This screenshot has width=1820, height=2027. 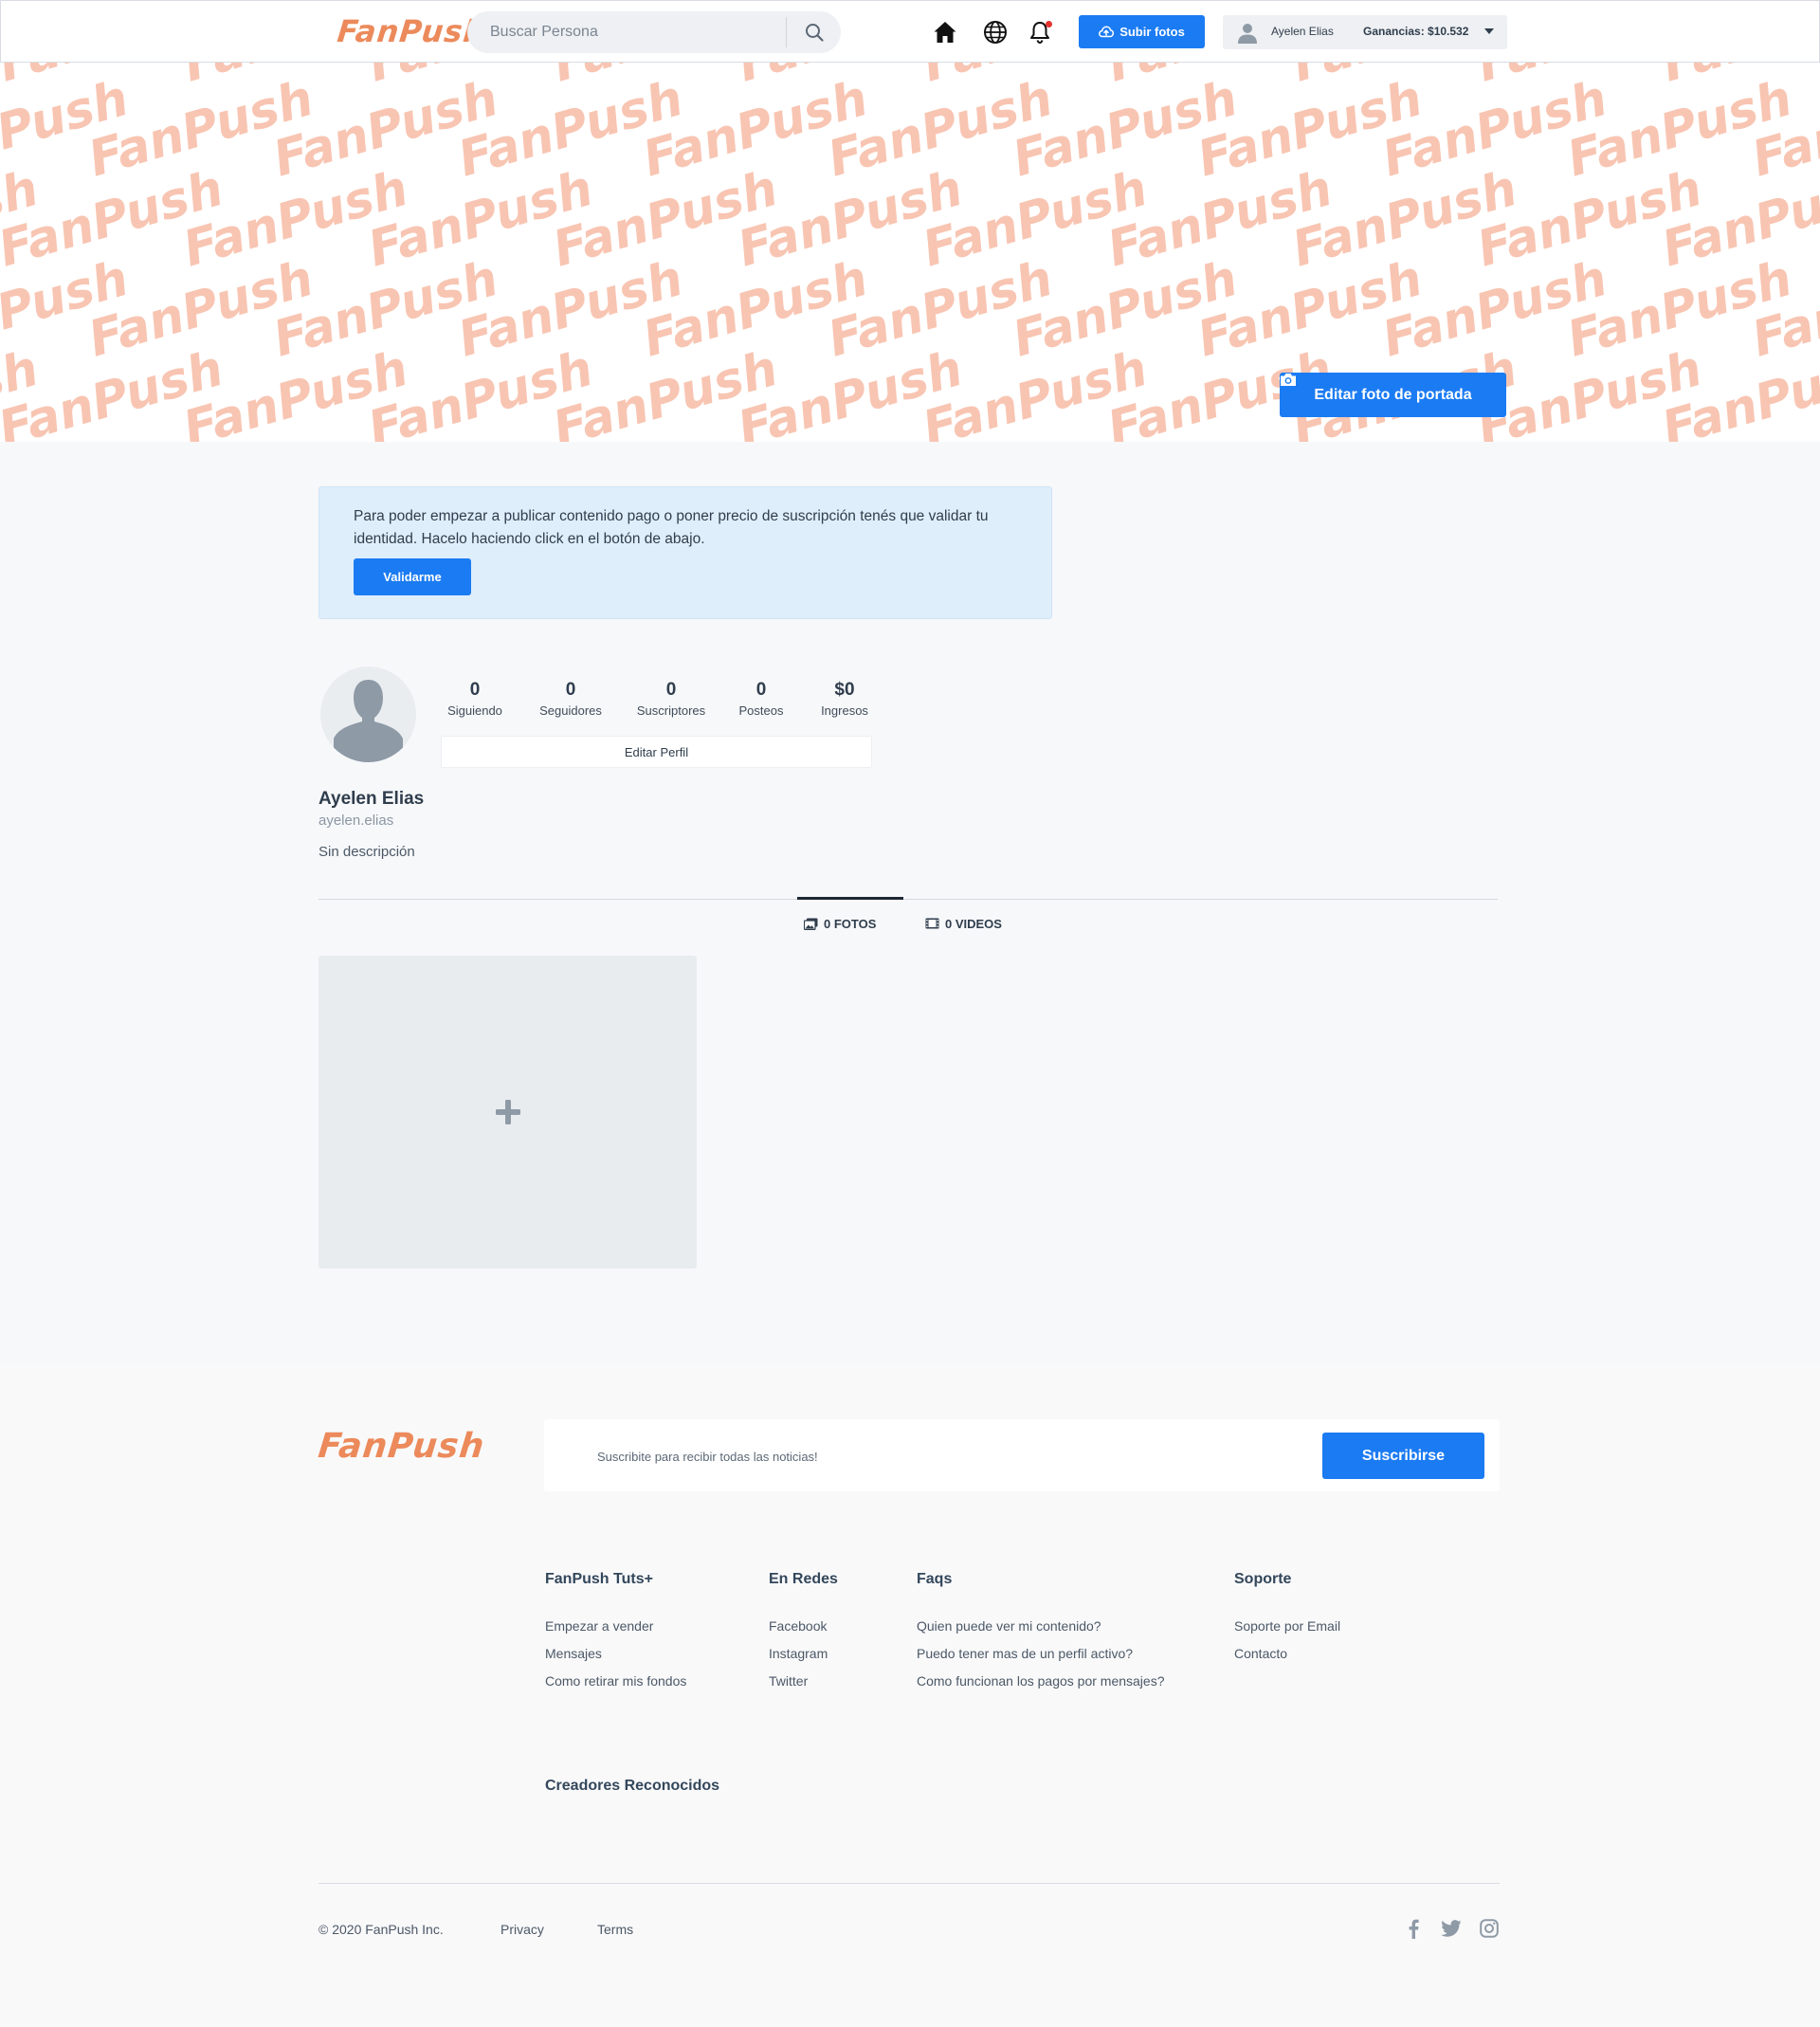 I want to click on header-user-name: Ayelen Elias, so click(x=1302, y=31).